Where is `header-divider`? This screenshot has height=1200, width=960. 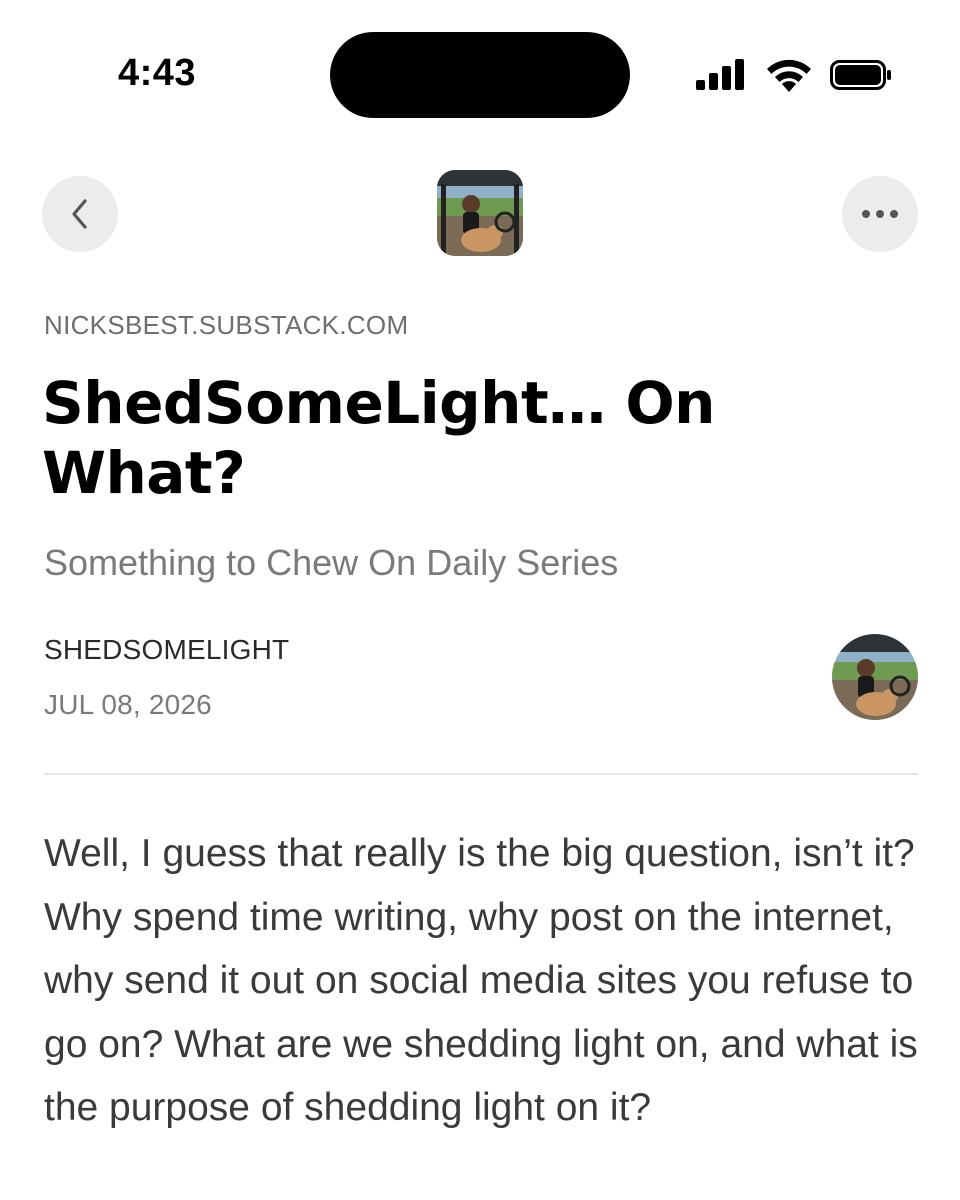 header-divider is located at coordinates (481, 774).